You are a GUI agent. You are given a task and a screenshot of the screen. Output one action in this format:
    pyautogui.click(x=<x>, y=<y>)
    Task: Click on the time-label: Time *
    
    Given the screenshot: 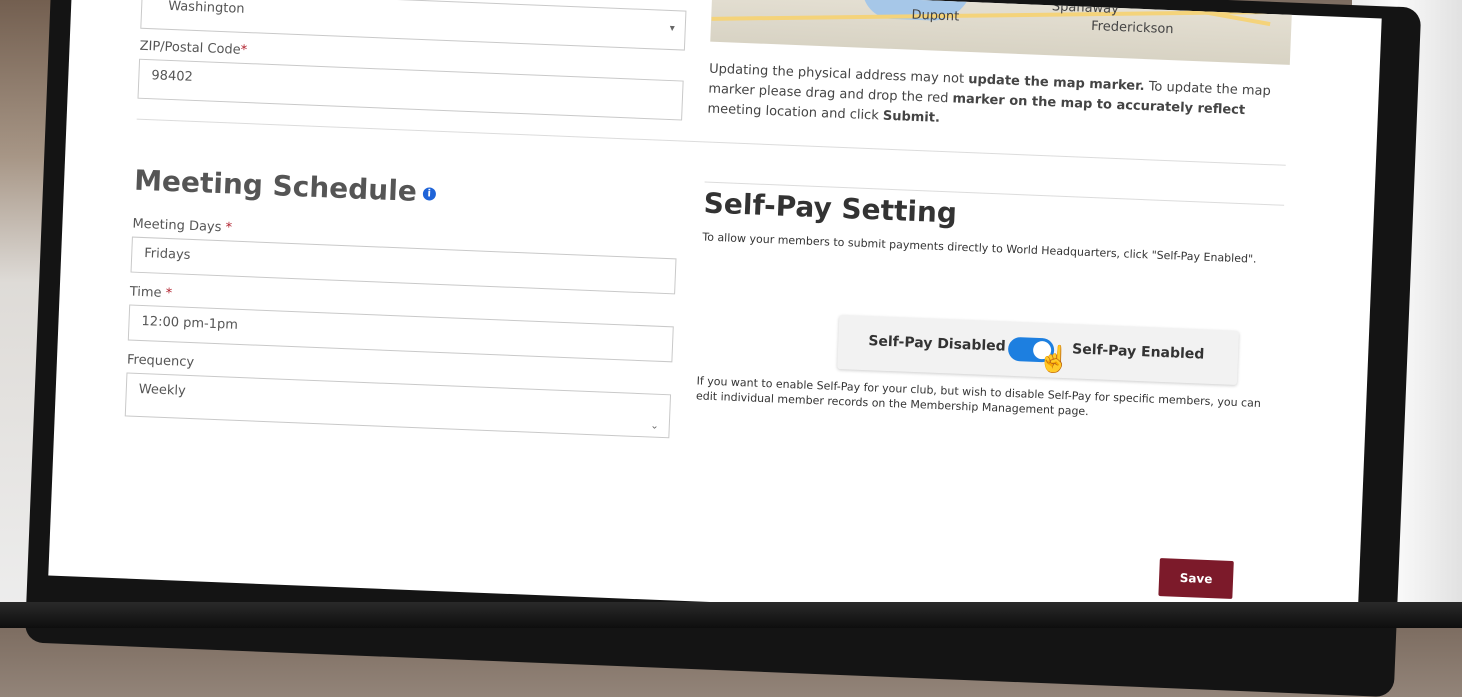 What is the action you would take?
    pyautogui.click(x=151, y=293)
    